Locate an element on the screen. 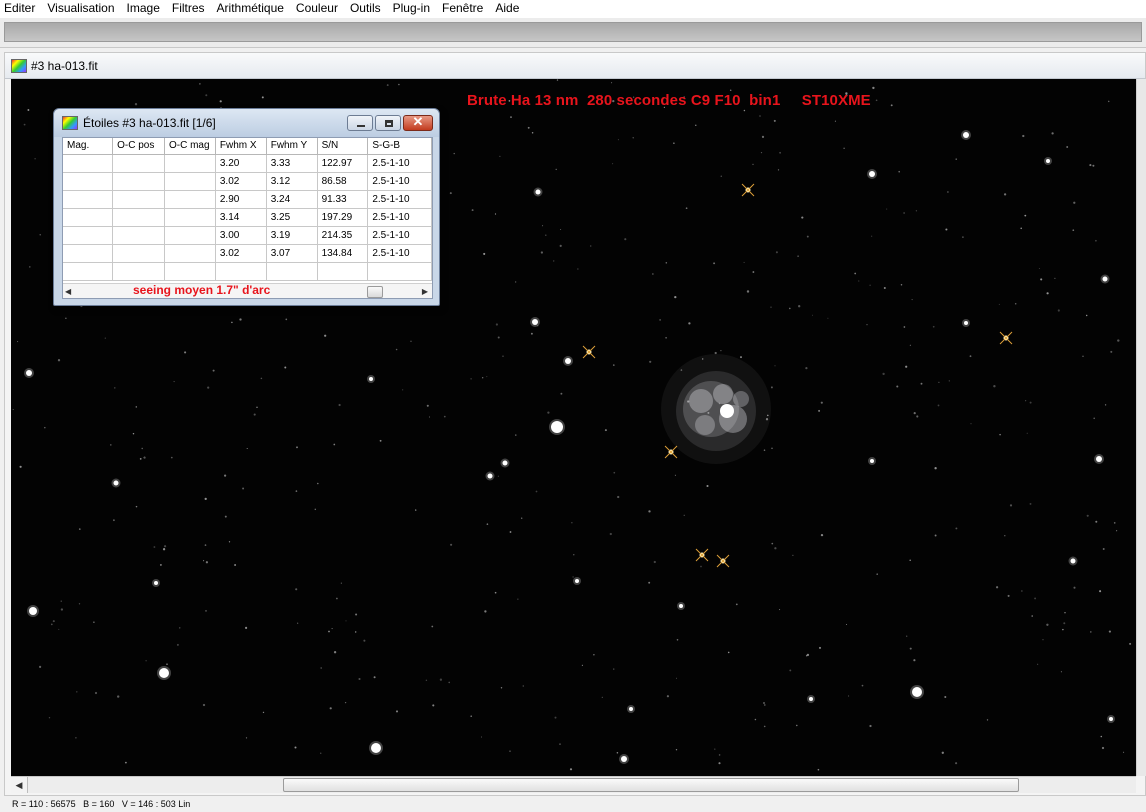 The image size is (1146, 812). column-header: Fwhm Y is located at coordinates (292, 146).